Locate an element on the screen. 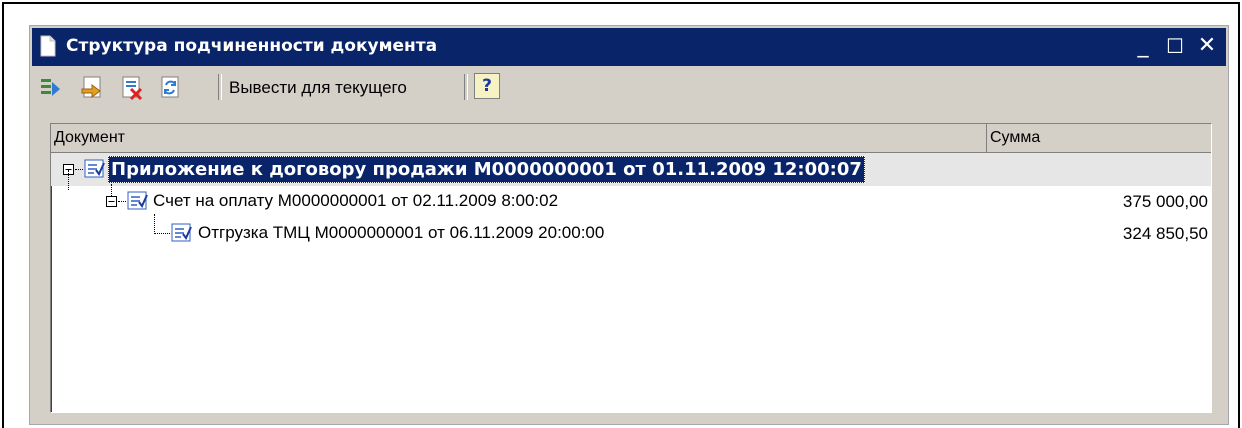 Image resolution: width=1242 pixels, height=428 pixels. column-header-document: Документ is located at coordinates (519, 138).